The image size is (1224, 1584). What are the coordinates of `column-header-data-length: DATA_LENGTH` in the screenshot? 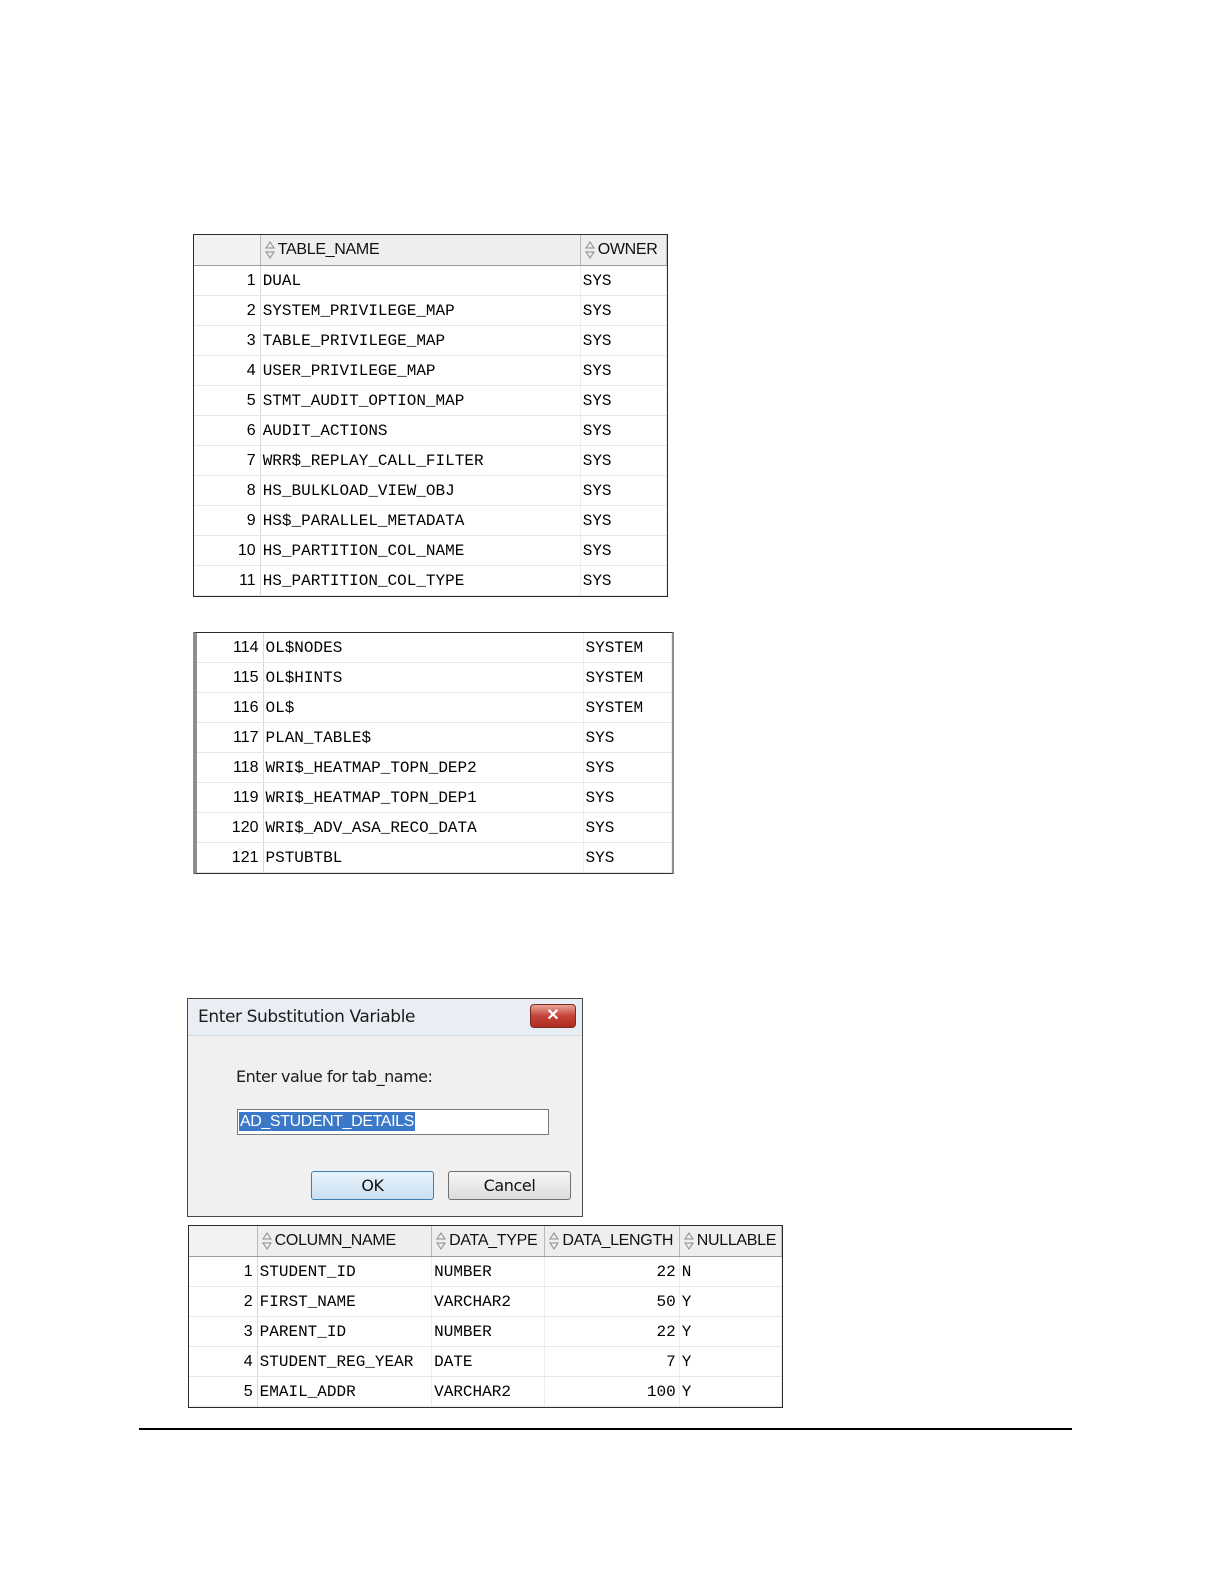 It's located at (612, 1241).